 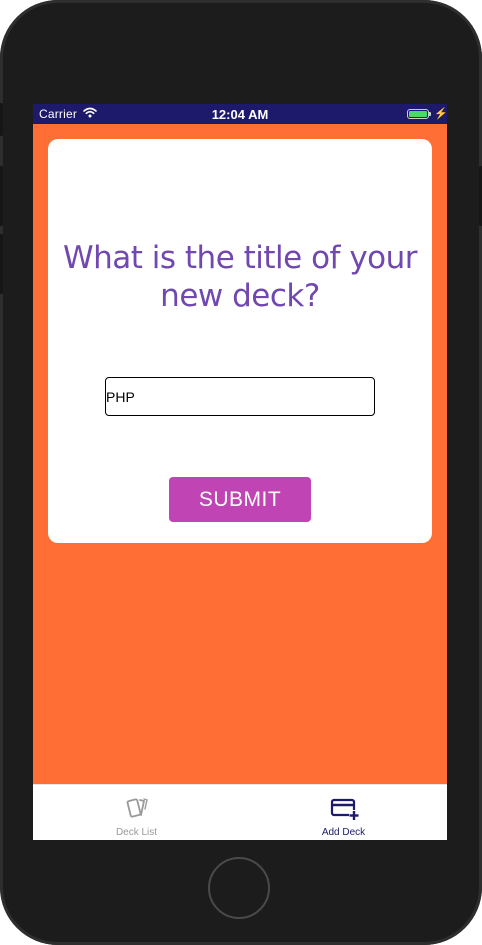 I want to click on charging-bolt-icon: ⚡, so click(x=440, y=114).